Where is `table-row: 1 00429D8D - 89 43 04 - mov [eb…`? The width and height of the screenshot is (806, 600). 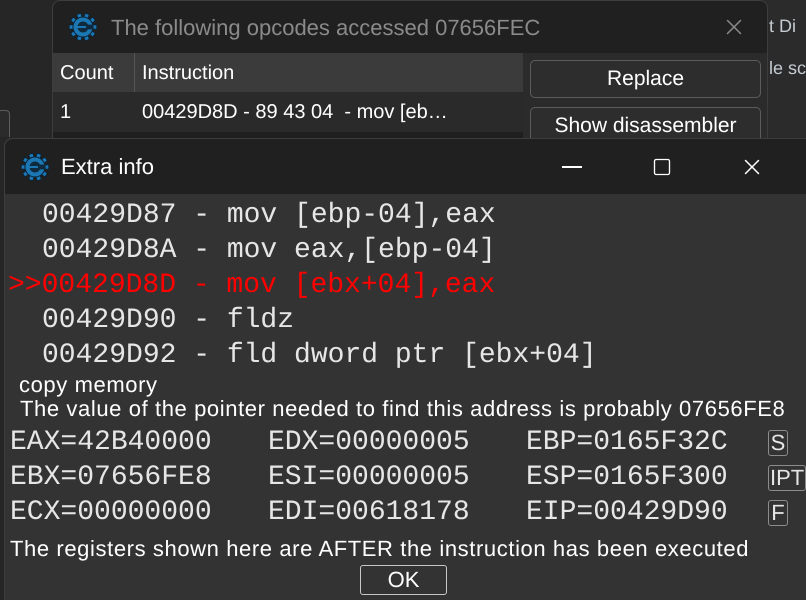 table-row: 1 00429D8D - 89 43 04 - mov [eb… is located at coordinates (288, 112).